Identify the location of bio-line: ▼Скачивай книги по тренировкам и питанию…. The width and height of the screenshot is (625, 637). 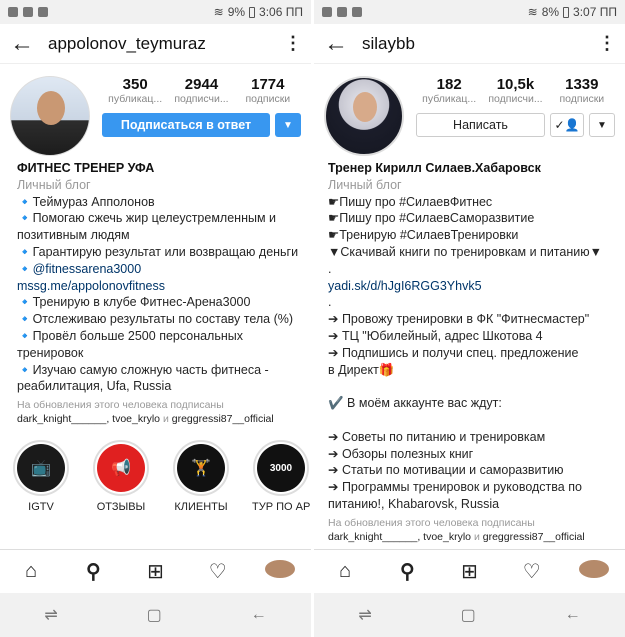
(465, 251).